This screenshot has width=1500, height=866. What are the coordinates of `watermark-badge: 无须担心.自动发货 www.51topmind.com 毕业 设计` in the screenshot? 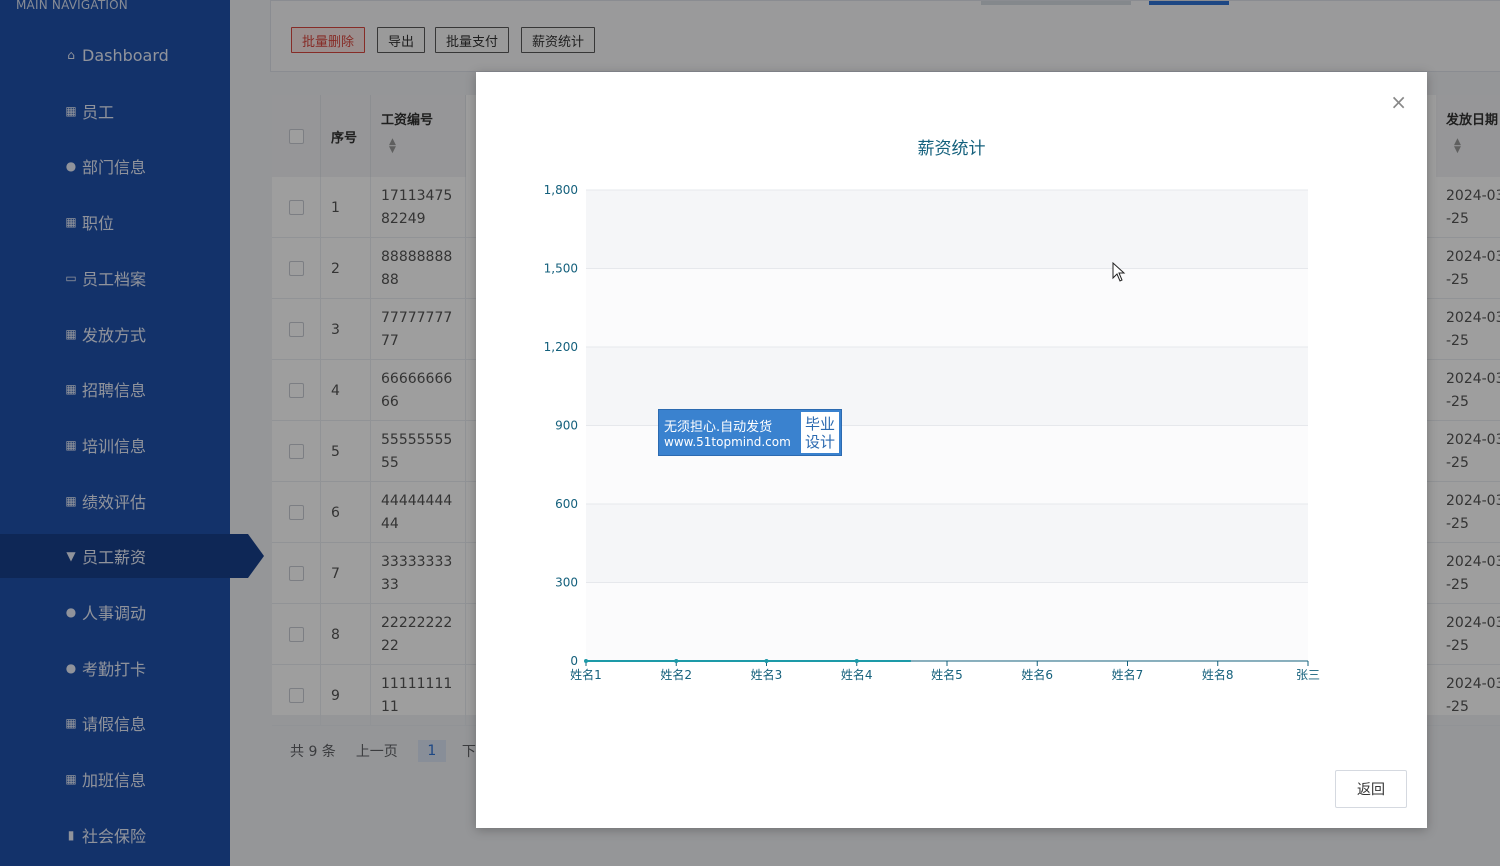 It's located at (750, 432).